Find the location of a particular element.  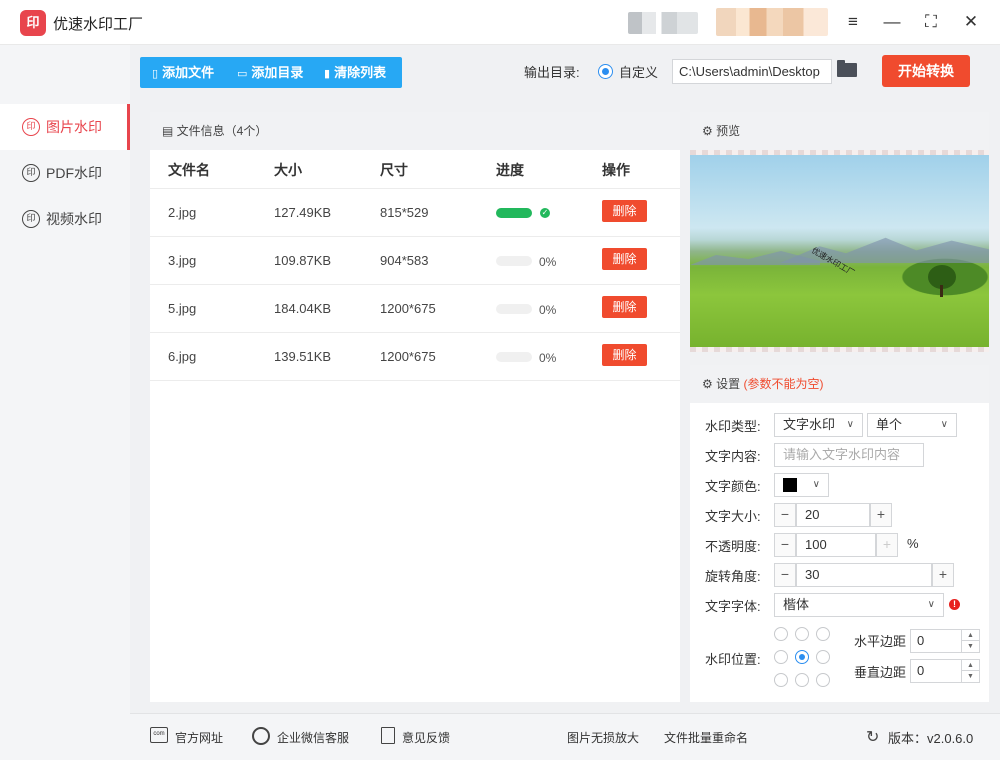

add-folder-label: 添加目录 is located at coordinates (277, 72).